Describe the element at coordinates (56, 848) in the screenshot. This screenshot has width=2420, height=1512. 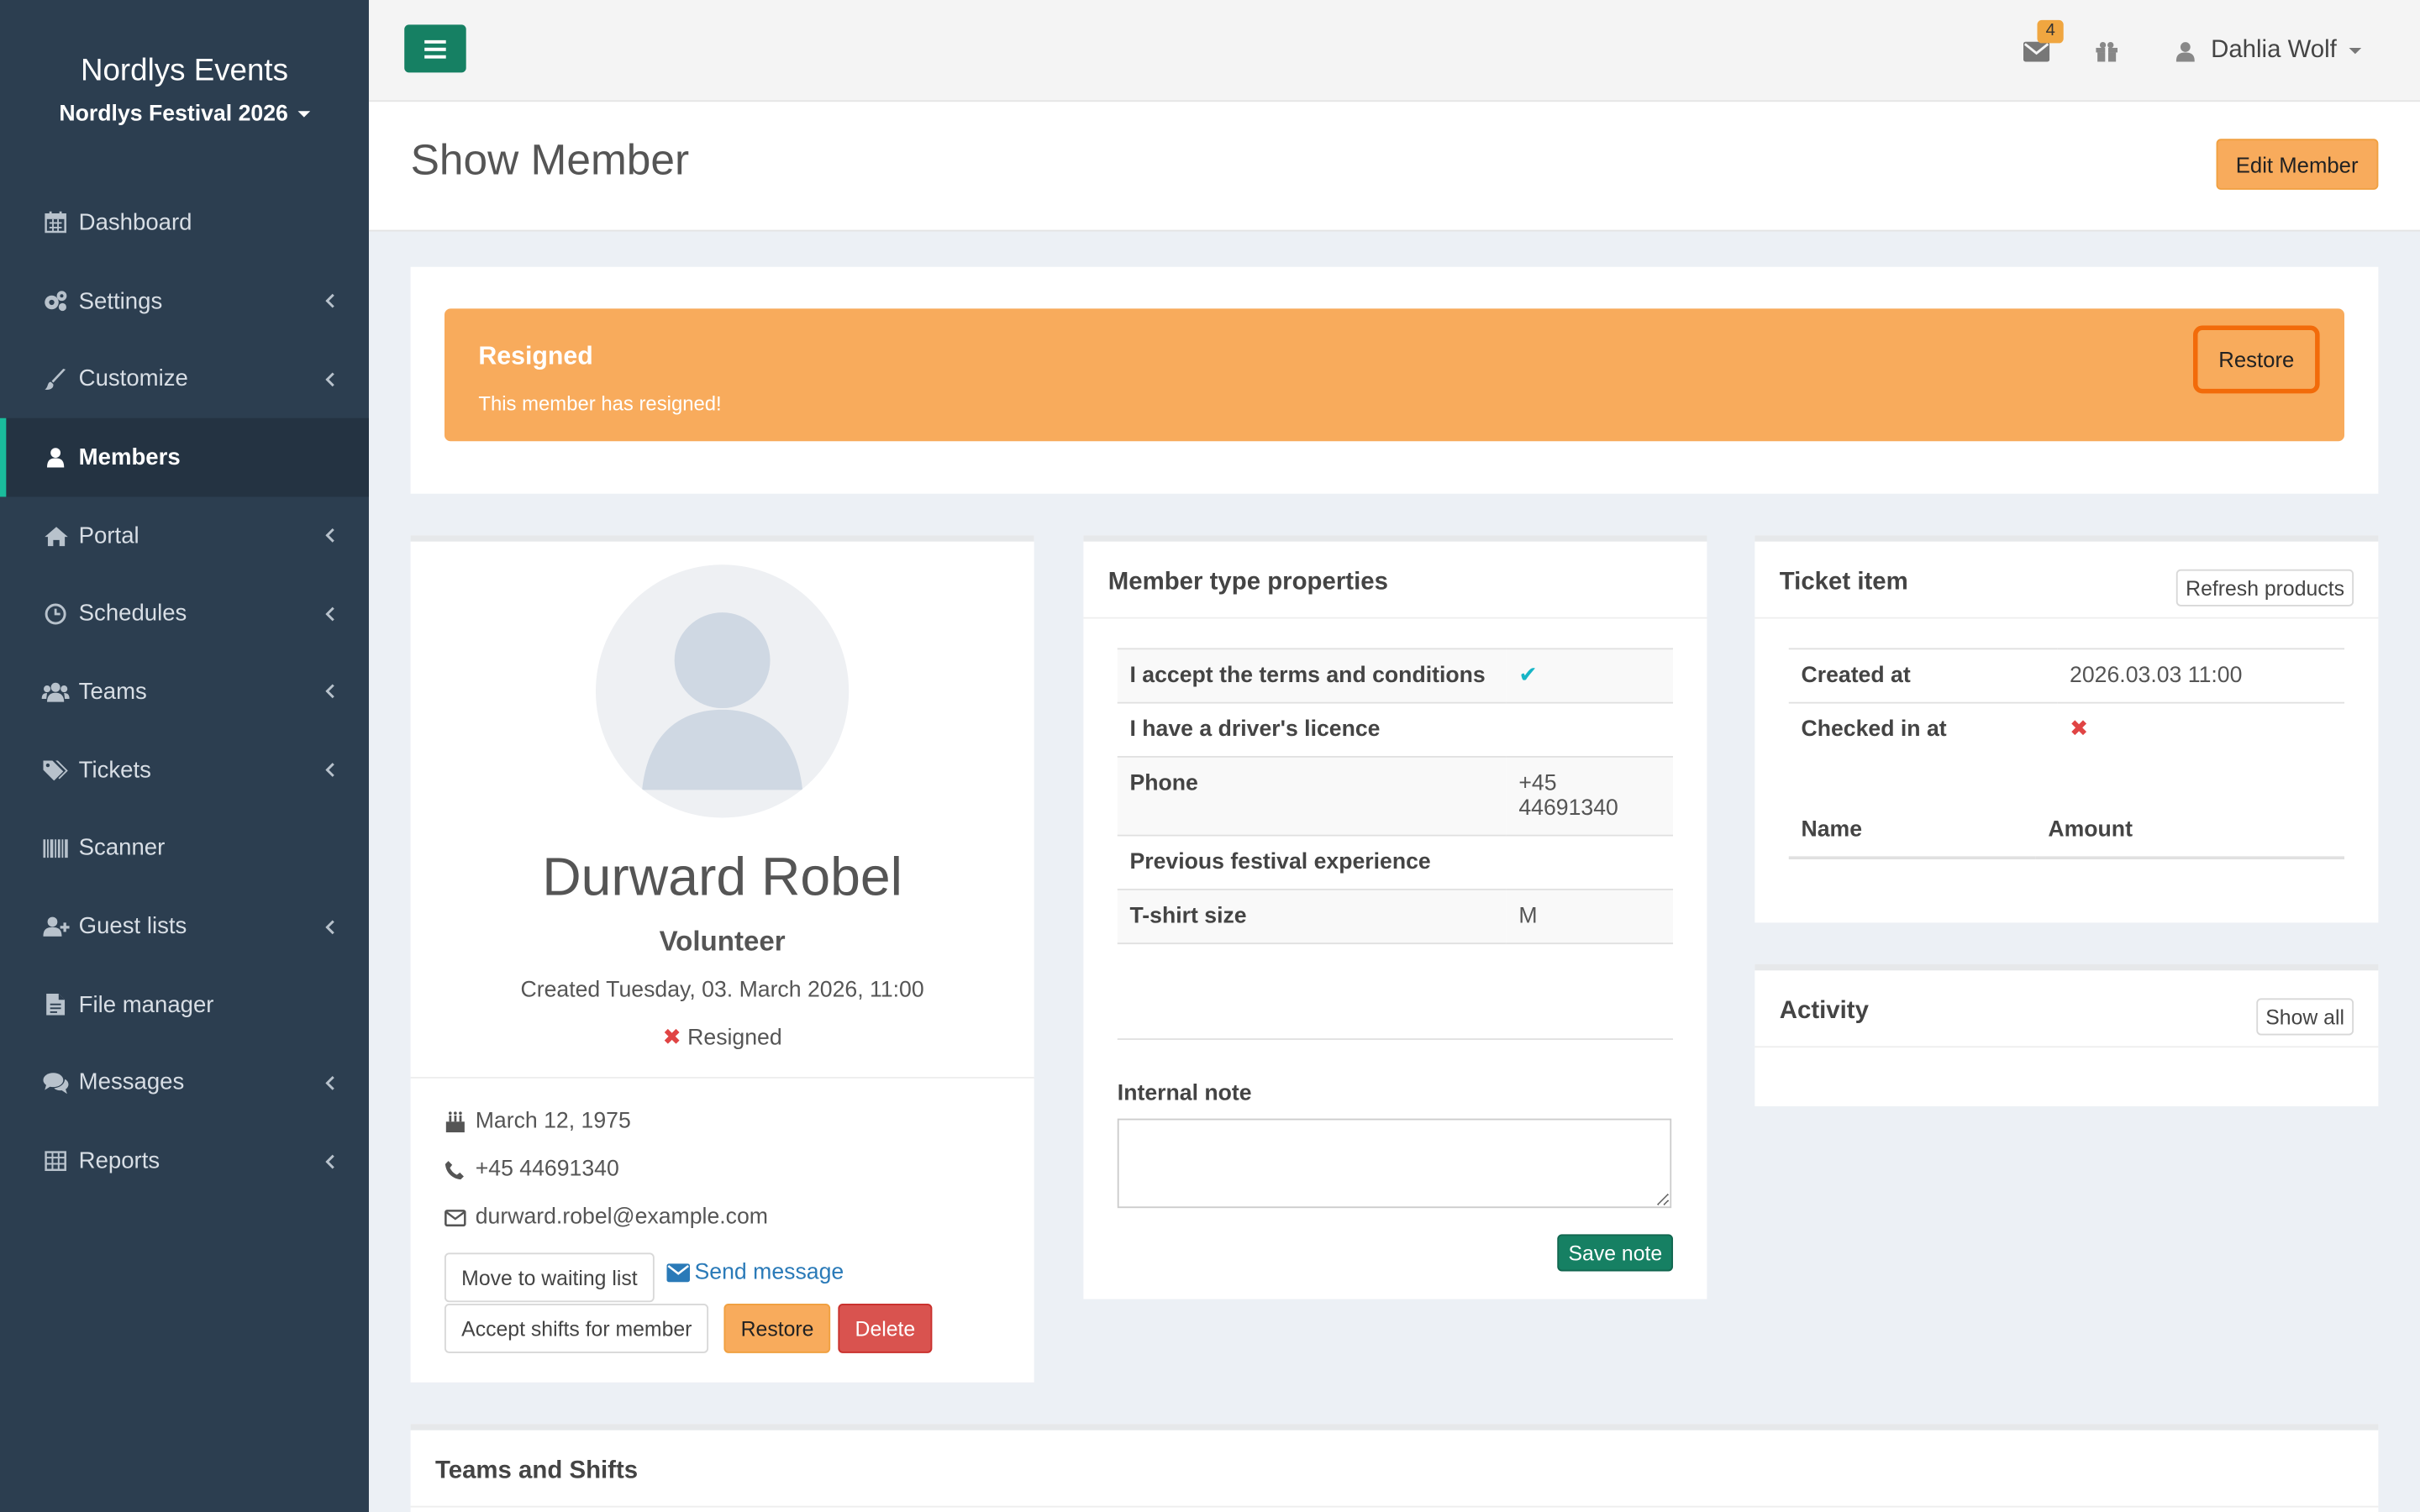
I see `barcode-icon` at that location.